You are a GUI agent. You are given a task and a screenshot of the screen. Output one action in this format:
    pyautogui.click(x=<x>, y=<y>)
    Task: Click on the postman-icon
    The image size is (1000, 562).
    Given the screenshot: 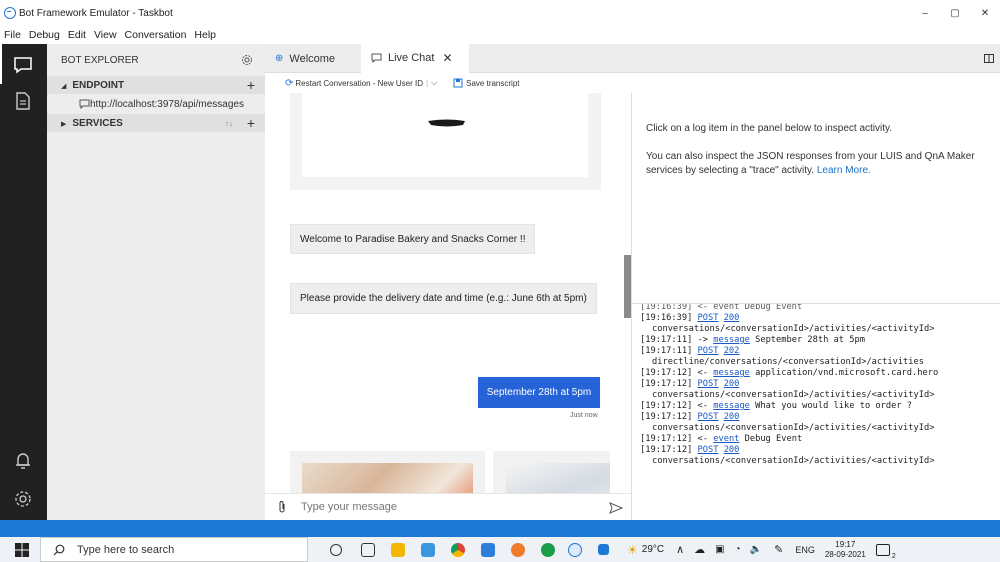 What is the action you would take?
    pyautogui.click(x=518, y=550)
    